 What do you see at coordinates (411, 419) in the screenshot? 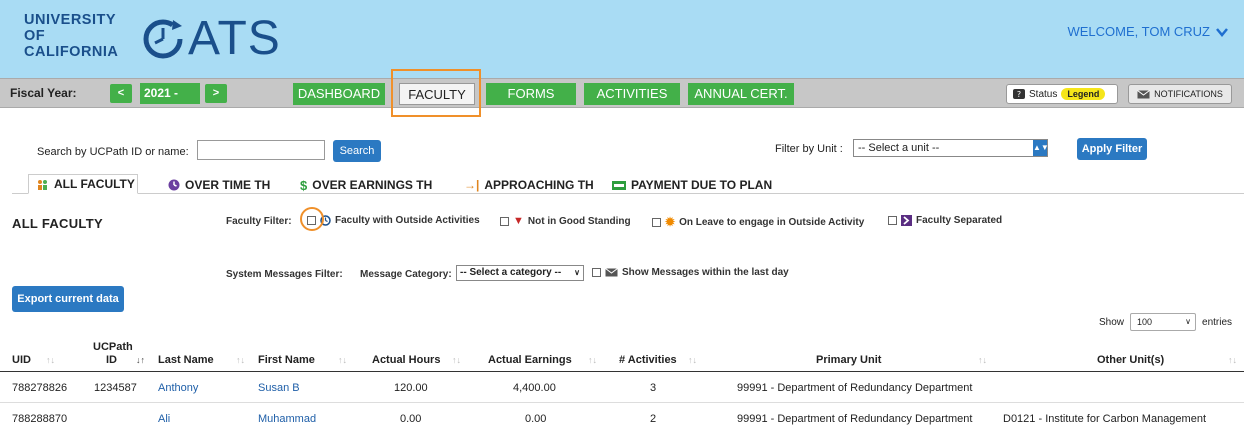
I see `cell-hours: 0.00` at bounding box center [411, 419].